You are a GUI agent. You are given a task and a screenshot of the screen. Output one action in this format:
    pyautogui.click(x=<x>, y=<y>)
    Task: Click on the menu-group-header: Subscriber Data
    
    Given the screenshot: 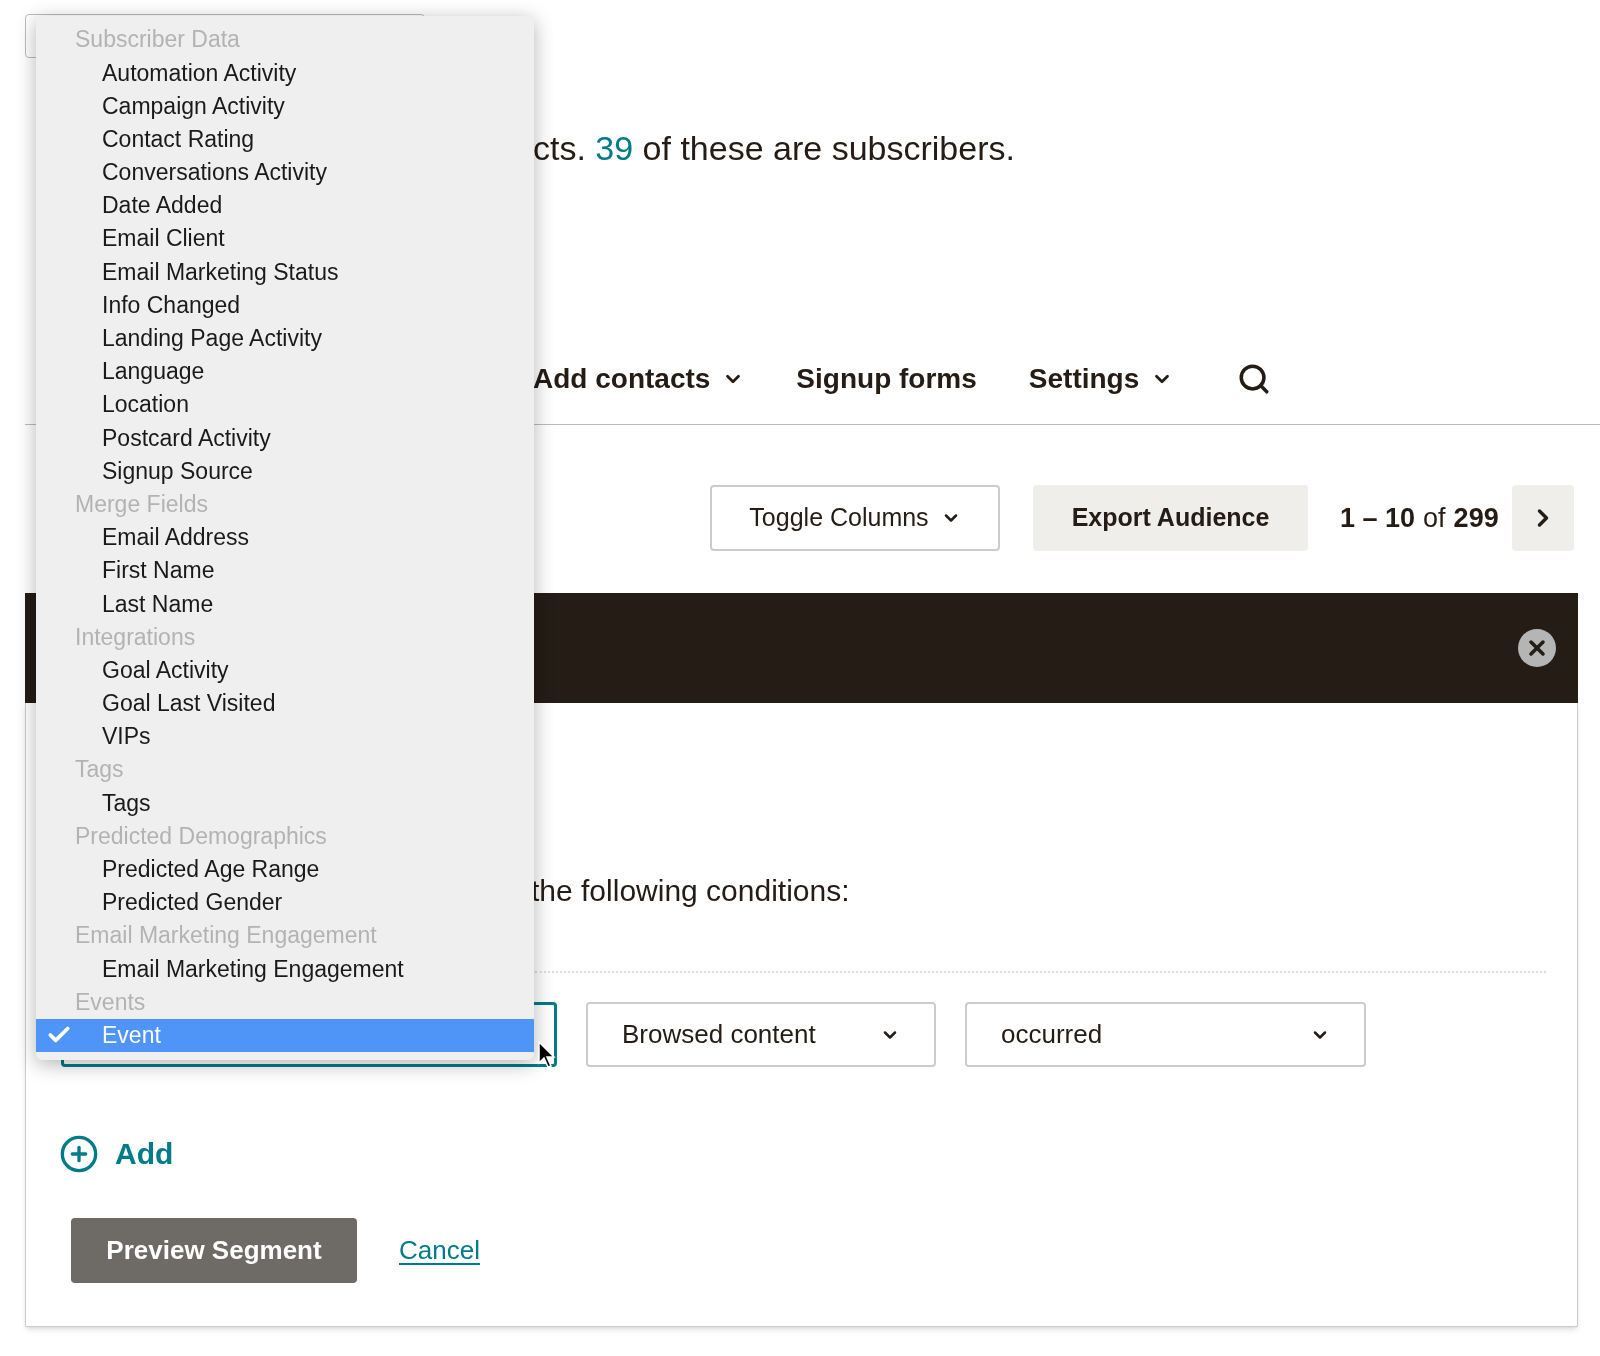 What is the action you would take?
    pyautogui.click(x=157, y=40)
    